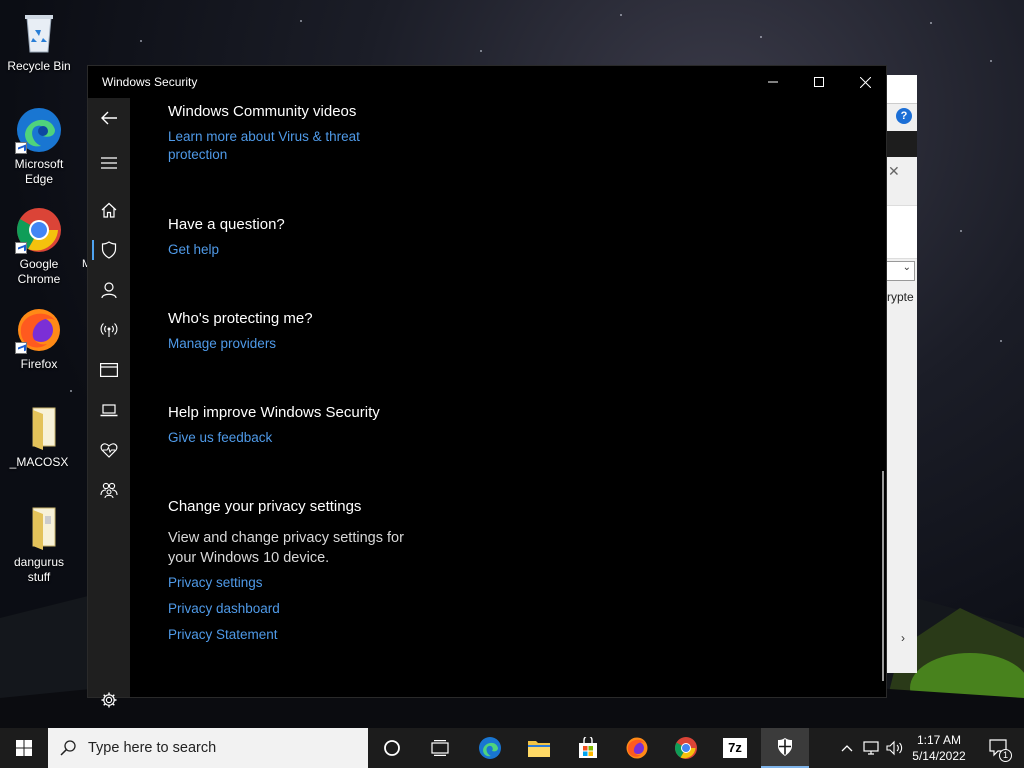 This screenshot has width=1024, height=768. I want to click on home-icon, so click(109, 210).